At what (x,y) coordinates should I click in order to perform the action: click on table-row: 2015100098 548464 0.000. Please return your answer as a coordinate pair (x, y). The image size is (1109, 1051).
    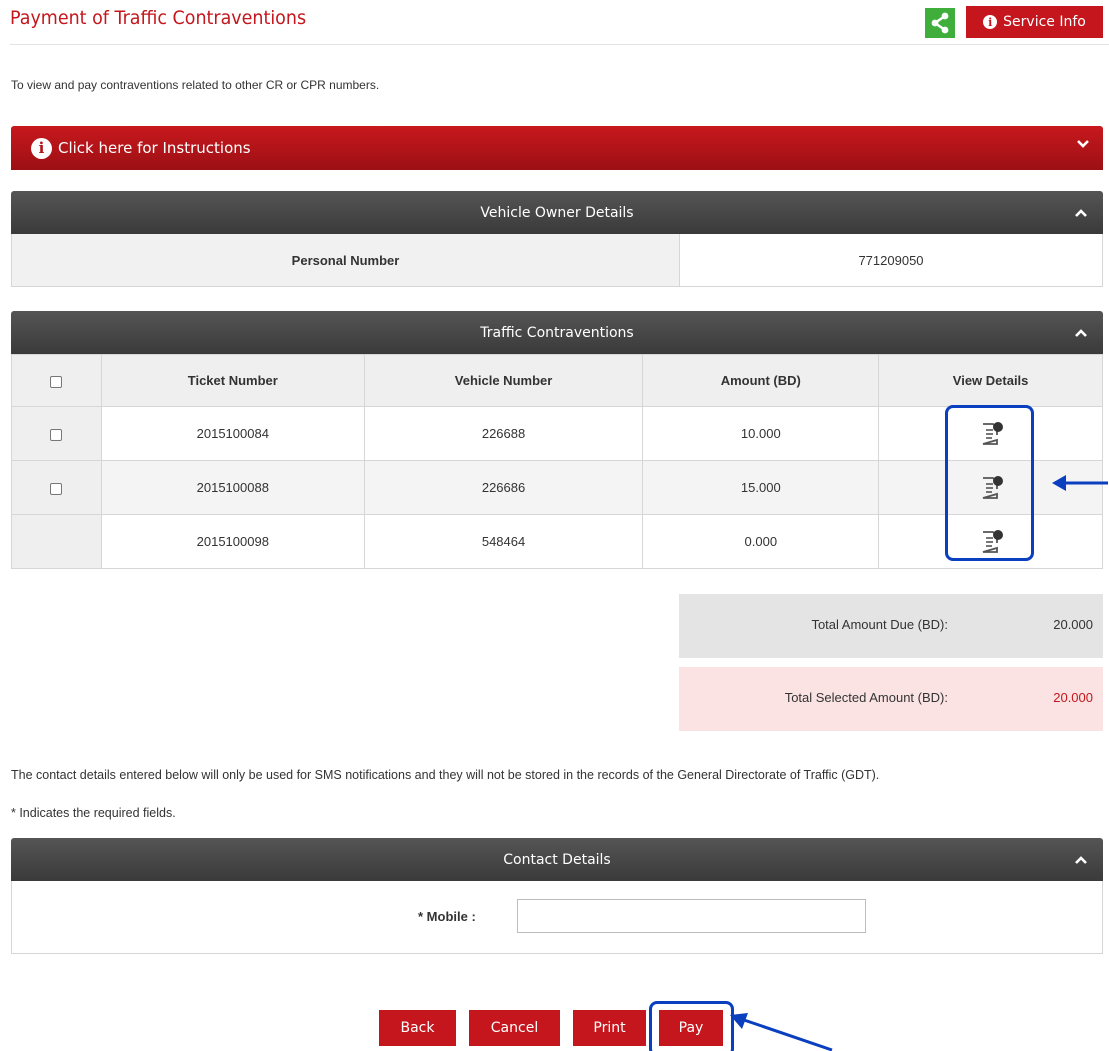
    Looking at the image, I should click on (557, 541).